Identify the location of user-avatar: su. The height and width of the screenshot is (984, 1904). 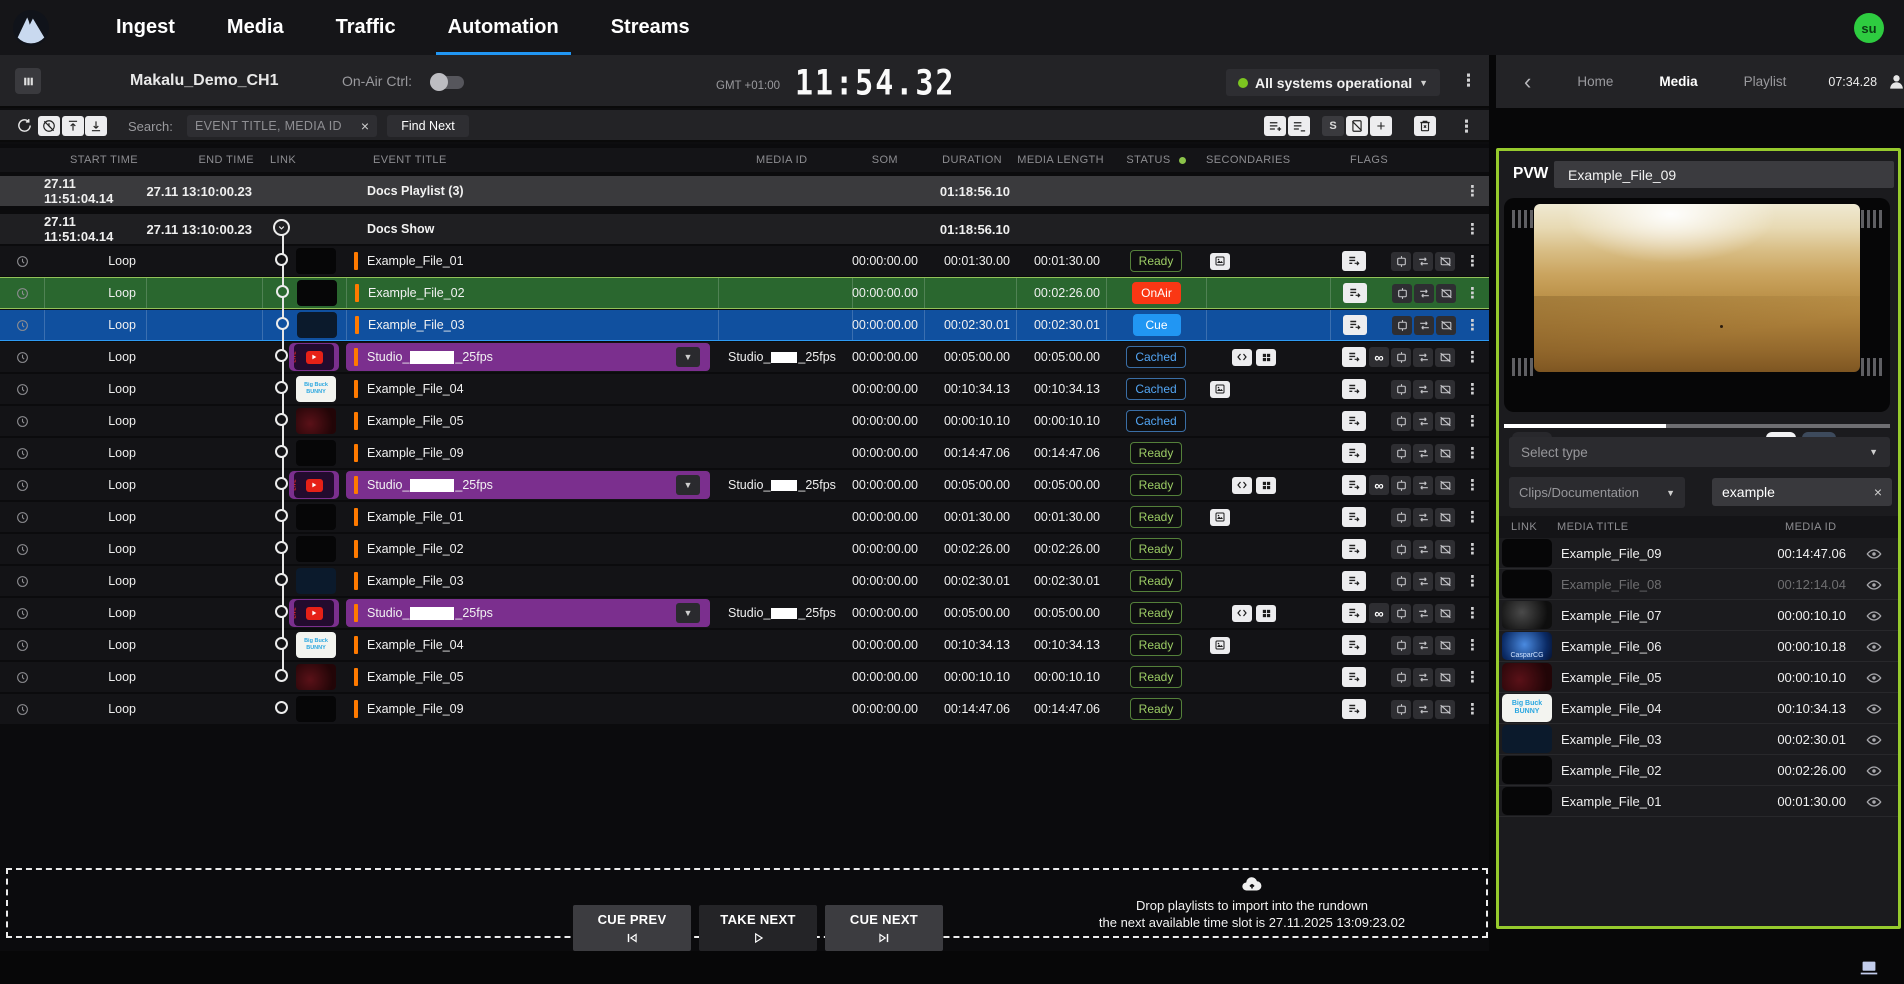
(1869, 28).